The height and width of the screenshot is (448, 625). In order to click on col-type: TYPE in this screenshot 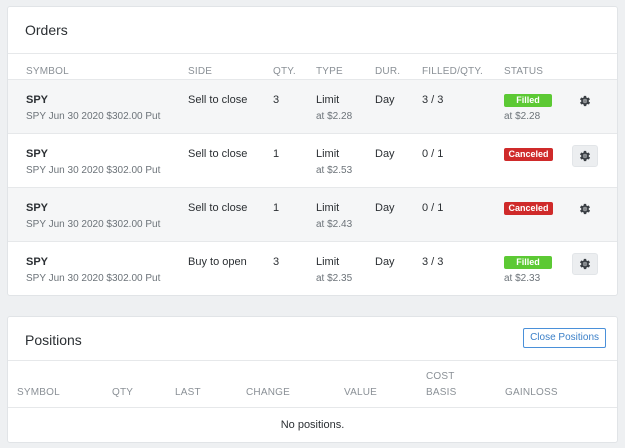, I will do `click(329, 71)`.